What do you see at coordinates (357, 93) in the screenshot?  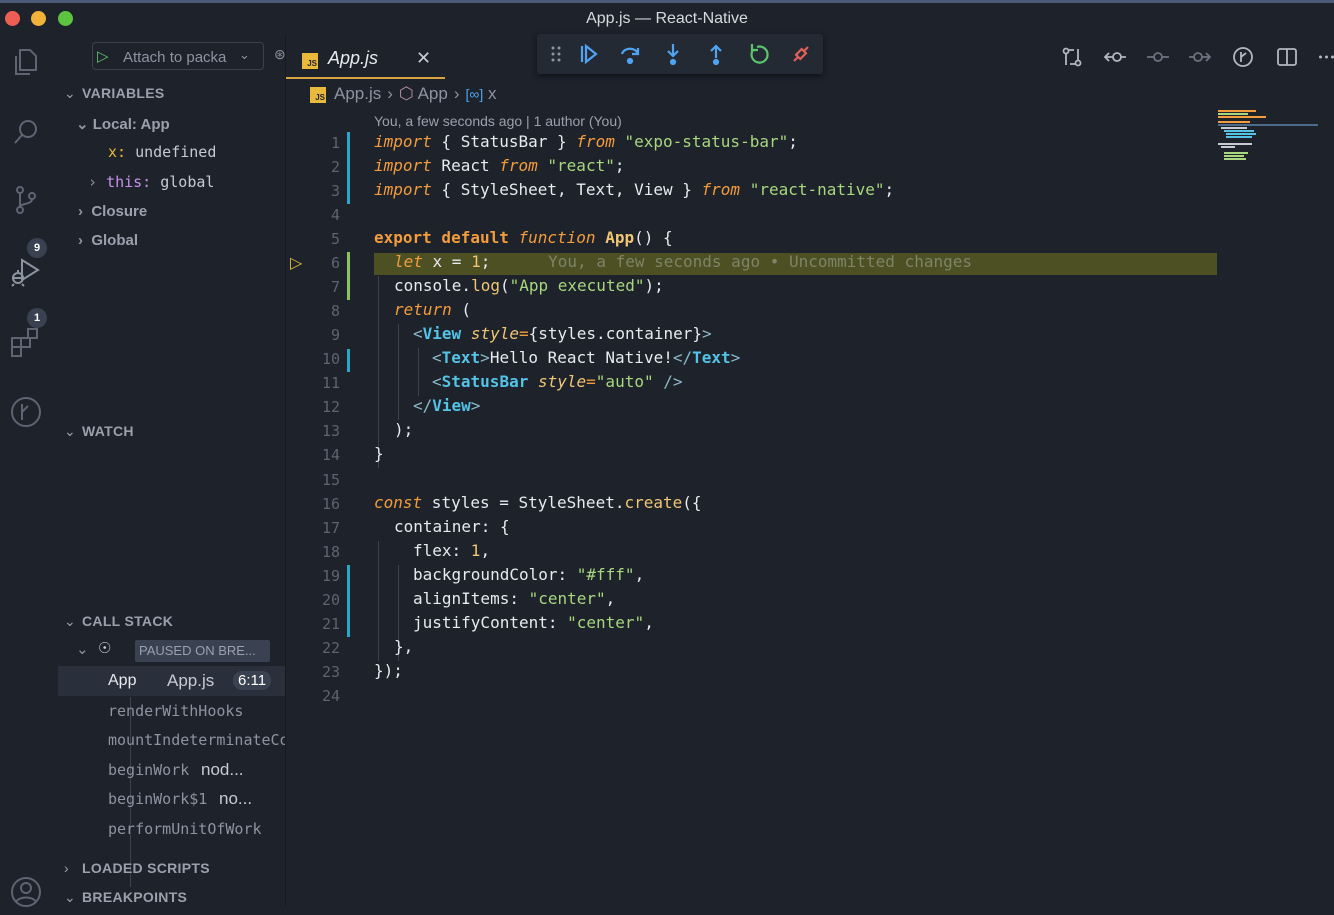 I see `breadcrumb-file: App.js` at bounding box center [357, 93].